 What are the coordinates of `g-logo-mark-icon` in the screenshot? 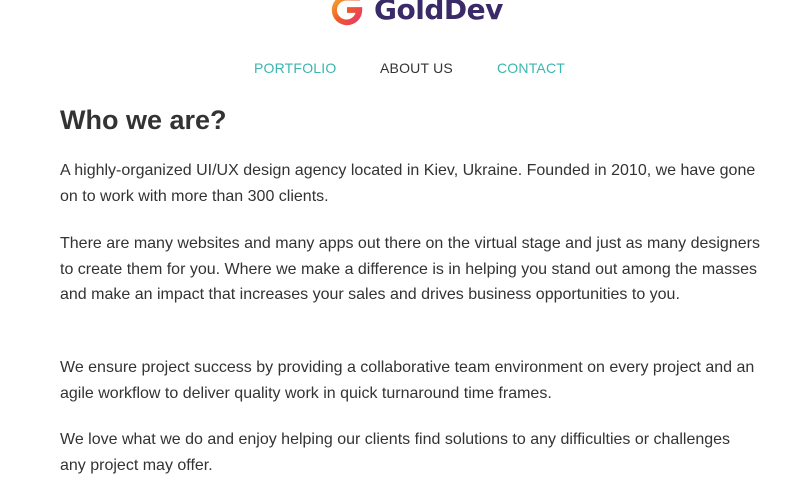 It's located at (347, 13).